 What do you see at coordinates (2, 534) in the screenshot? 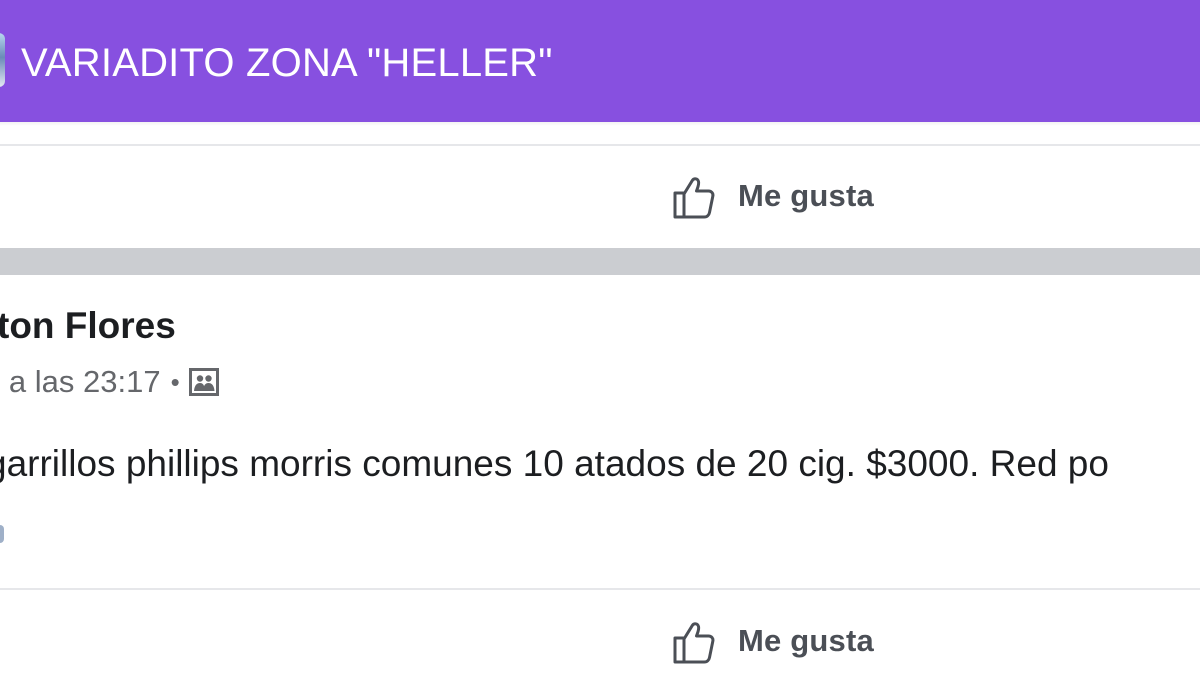
I see `reaction-avatar-sliver` at bounding box center [2, 534].